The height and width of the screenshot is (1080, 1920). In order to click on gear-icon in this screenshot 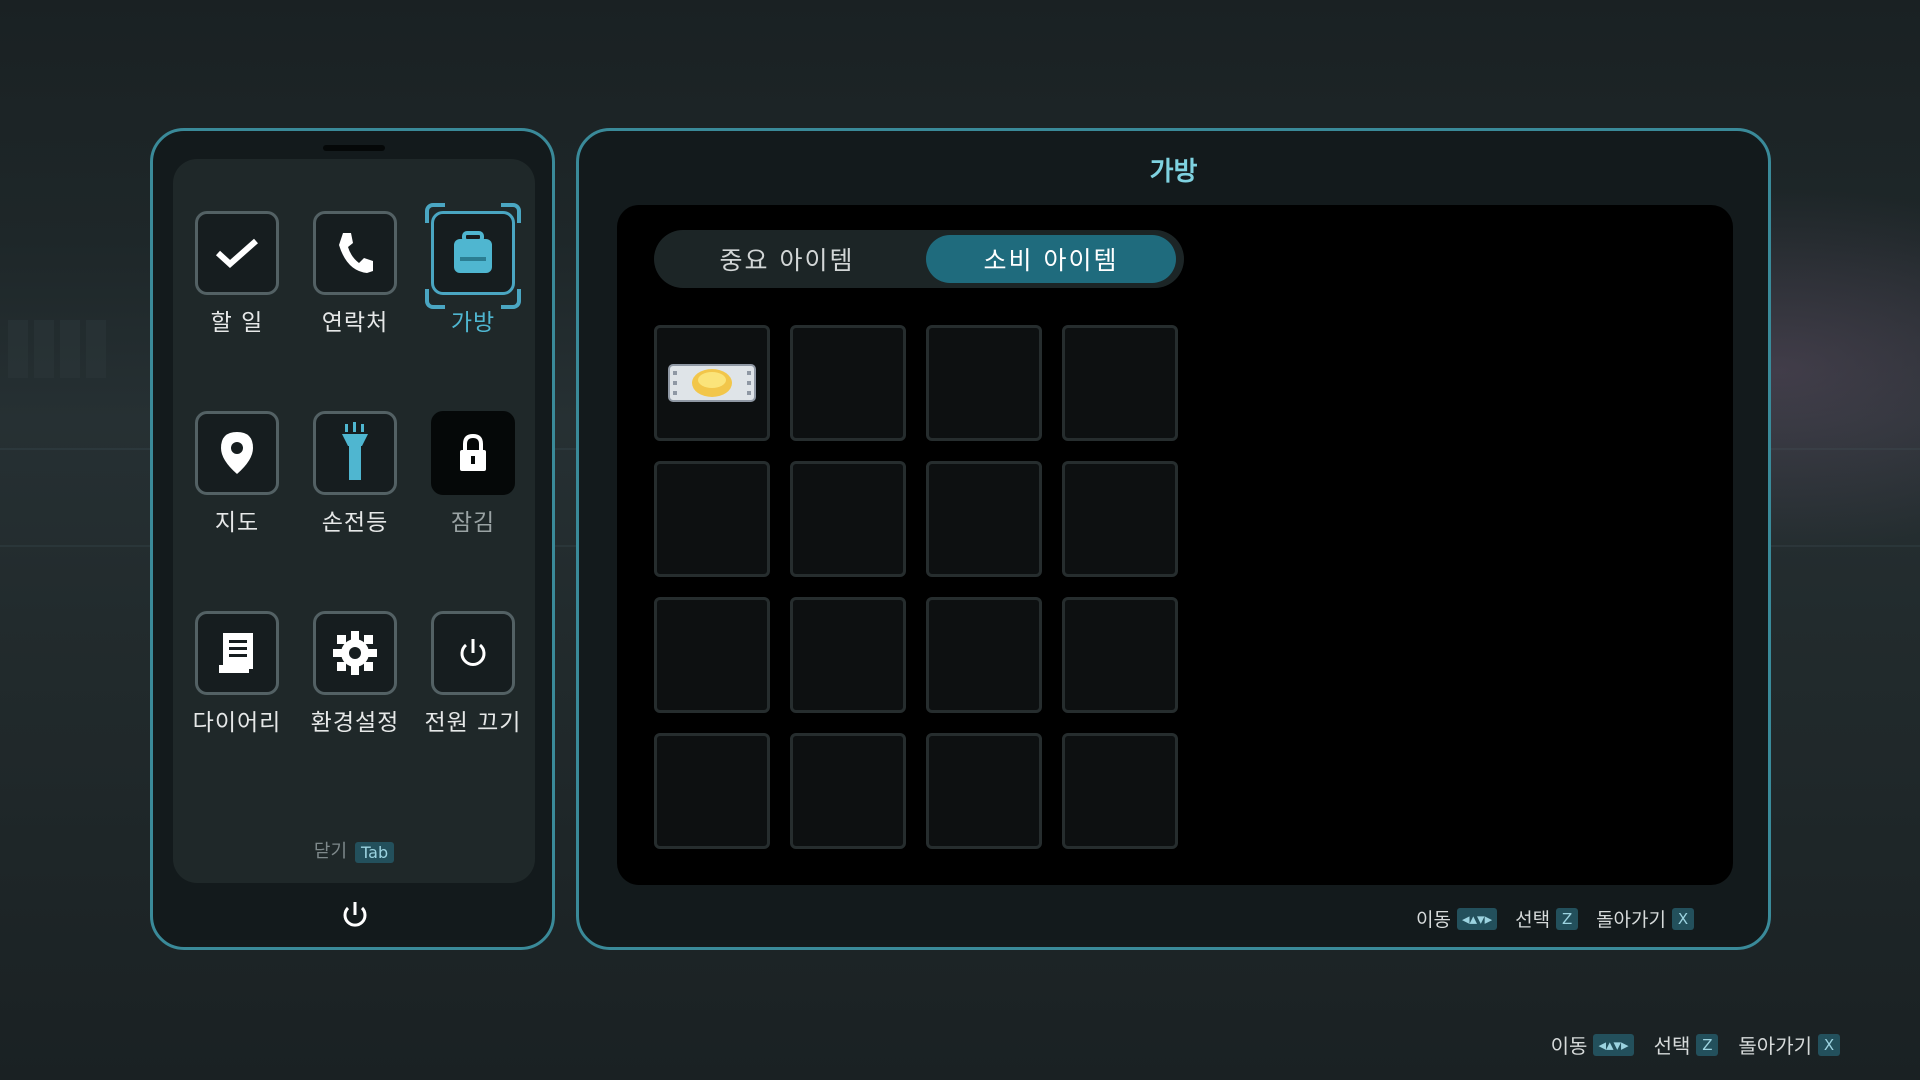, I will do `click(355, 653)`.